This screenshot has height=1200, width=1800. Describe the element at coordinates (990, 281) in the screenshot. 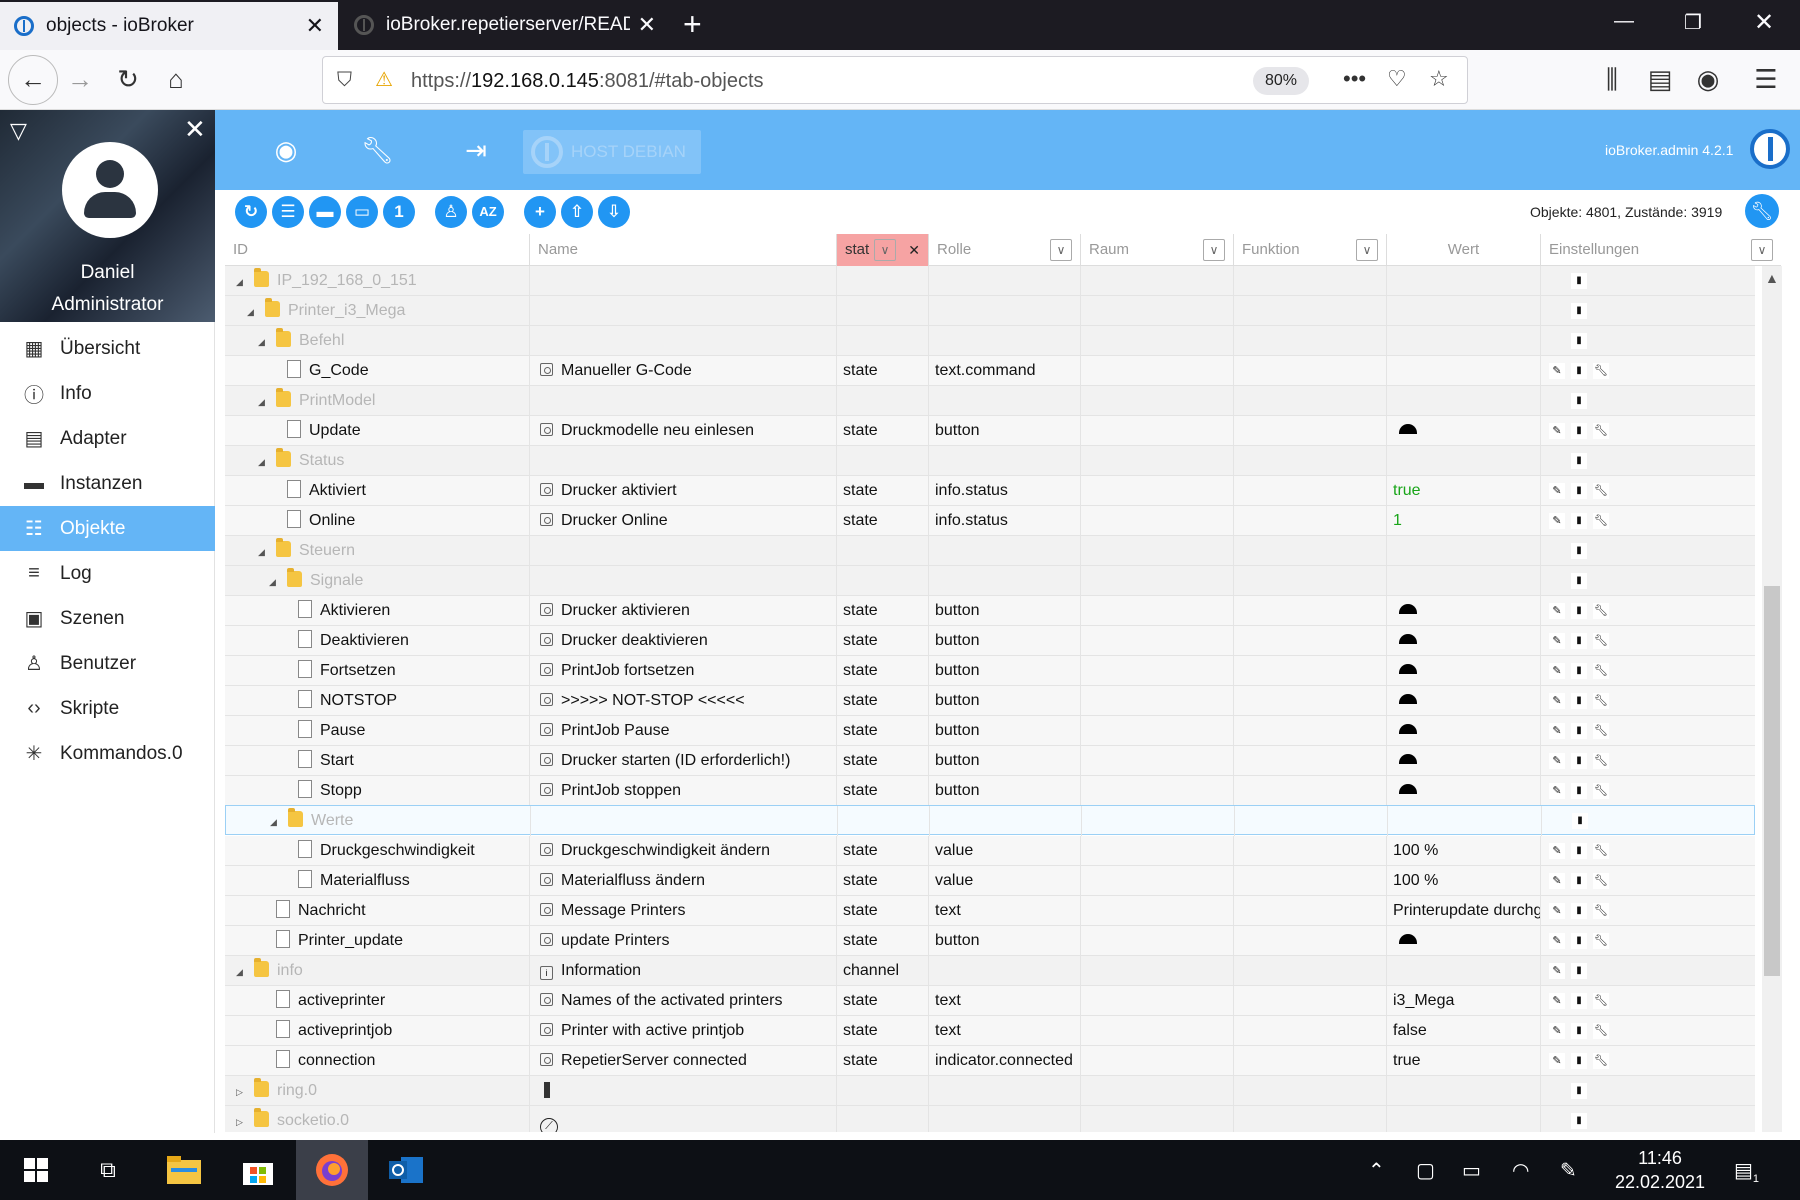

I see `table-row: ◢ IP_192_168_0_151 ▮` at that location.